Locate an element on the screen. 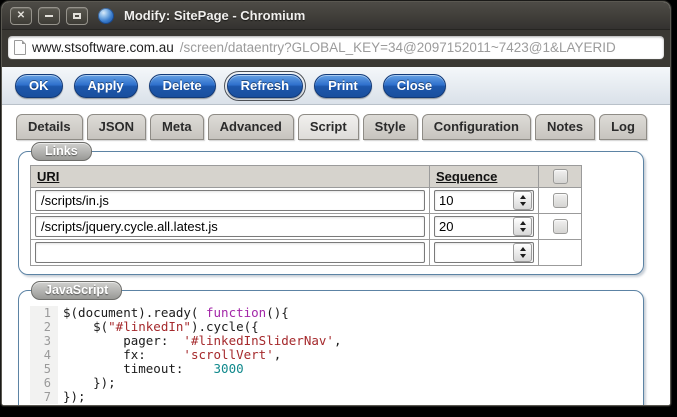 Image resolution: width=677 pixels, height=417 pixels. tab-json: JSON is located at coordinates (116, 127).